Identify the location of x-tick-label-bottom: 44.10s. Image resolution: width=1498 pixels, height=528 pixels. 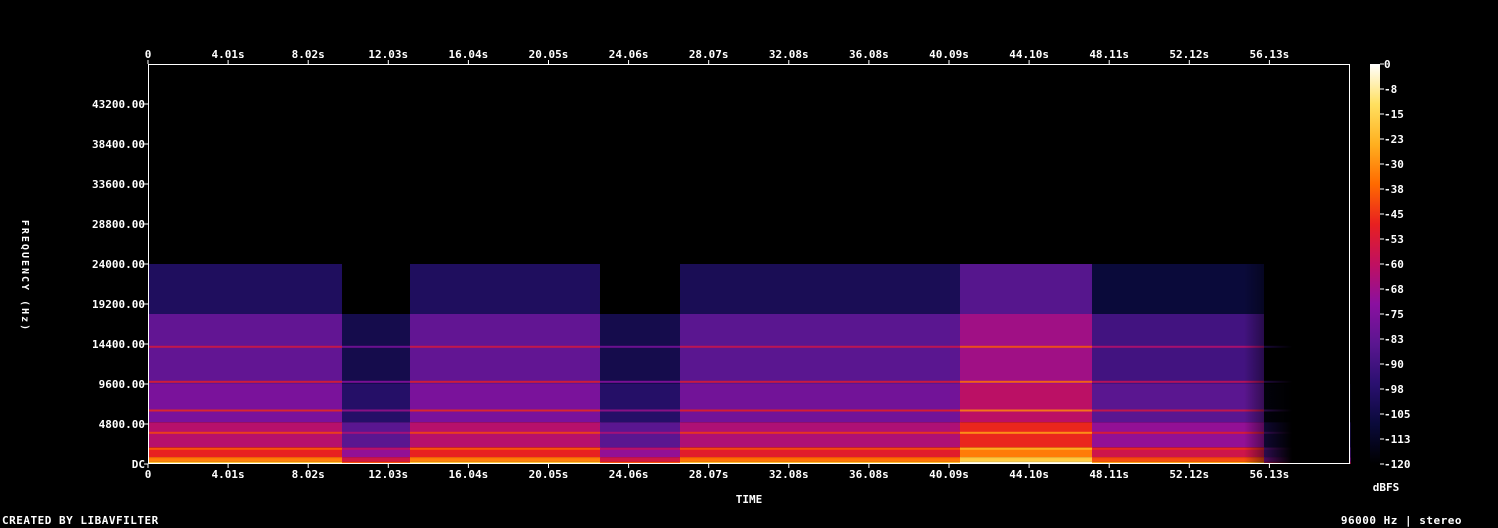
(1029, 474).